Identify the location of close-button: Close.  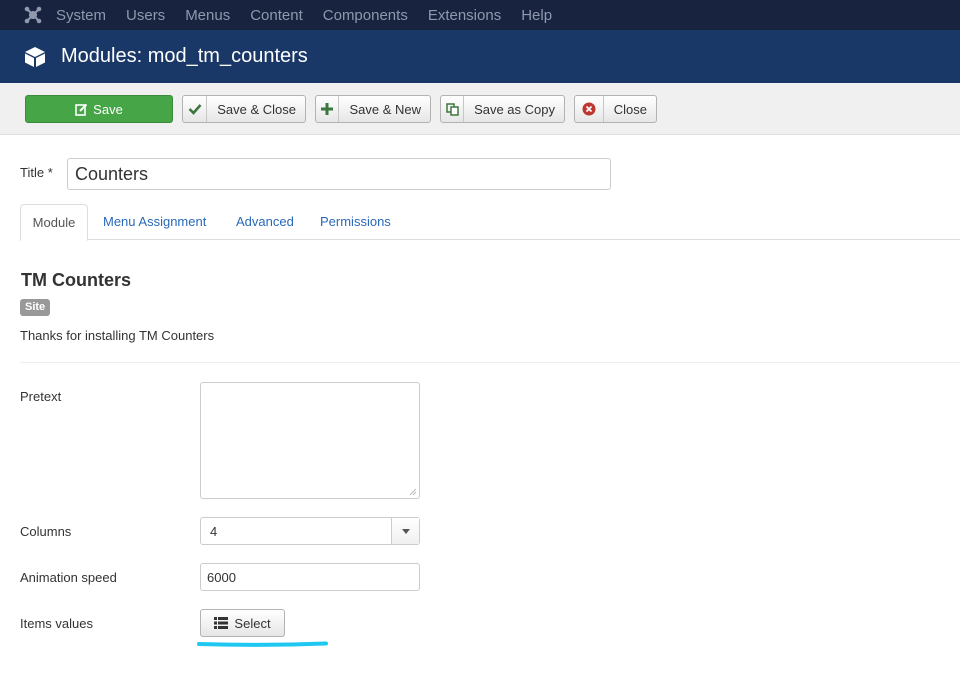
(615, 109).